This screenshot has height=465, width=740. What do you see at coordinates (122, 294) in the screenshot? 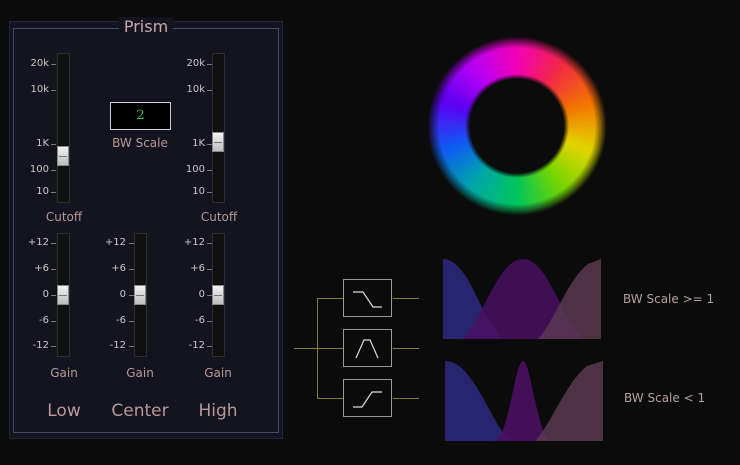
I see `center-gain-tick-0: 0` at bounding box center [122, 294].